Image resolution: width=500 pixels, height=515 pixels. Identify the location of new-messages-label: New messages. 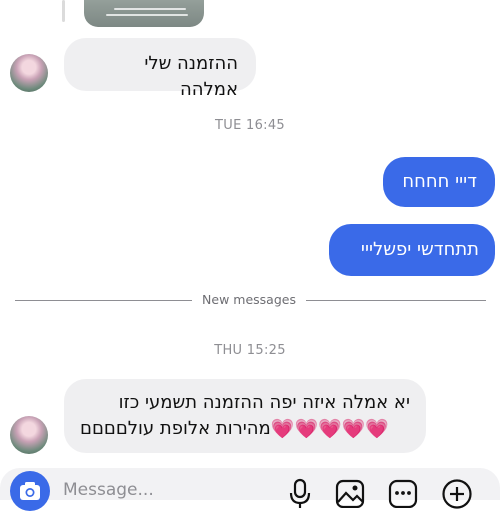
(249, 299).